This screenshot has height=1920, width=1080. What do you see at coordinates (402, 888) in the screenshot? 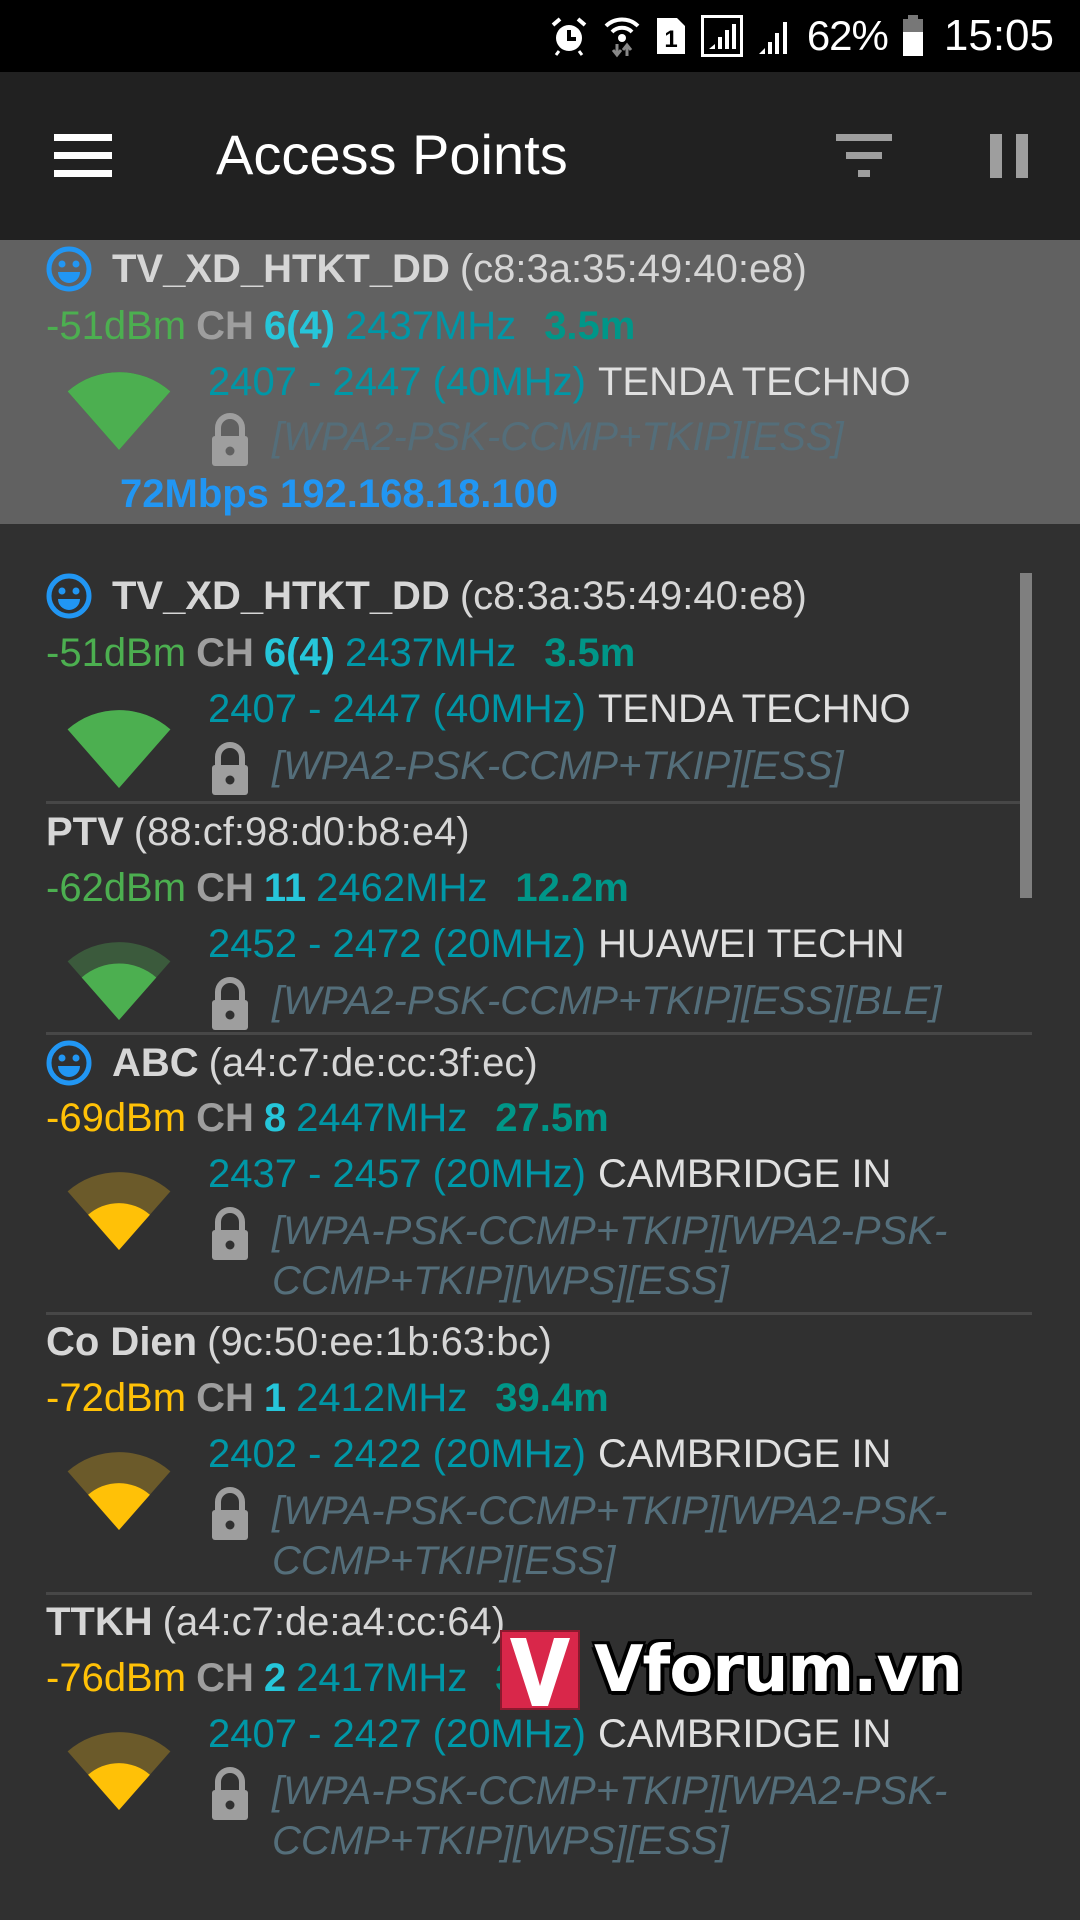
I see `frequency: 2462MHz` at bounding box center [402, 888].